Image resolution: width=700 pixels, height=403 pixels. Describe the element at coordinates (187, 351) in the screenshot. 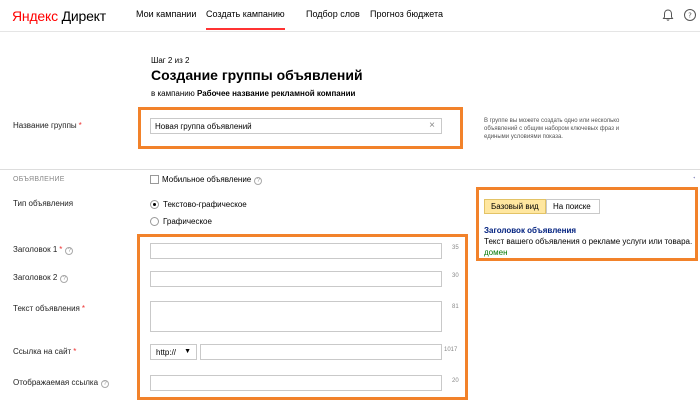

I see `chevron-down-icon: ▼` at that location.